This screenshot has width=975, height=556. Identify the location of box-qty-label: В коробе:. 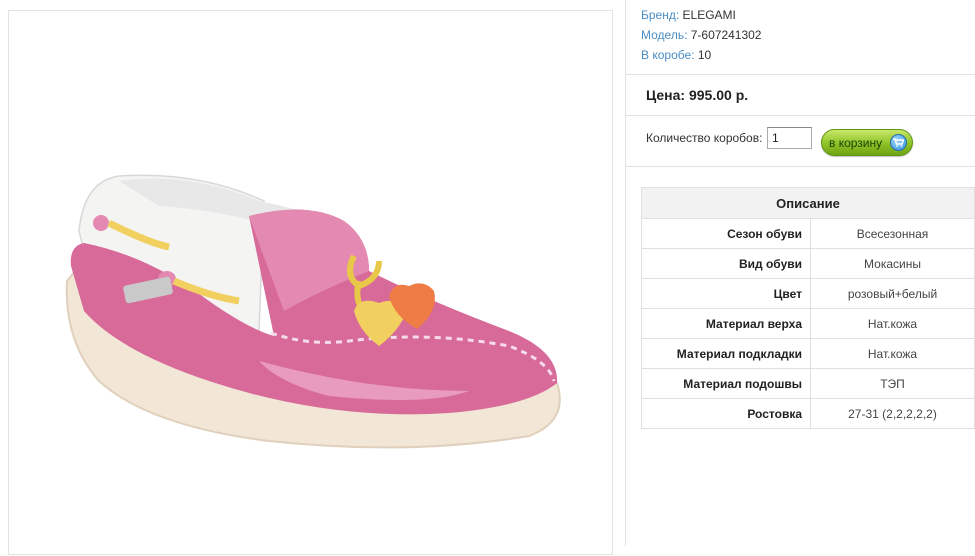
(668, 55).